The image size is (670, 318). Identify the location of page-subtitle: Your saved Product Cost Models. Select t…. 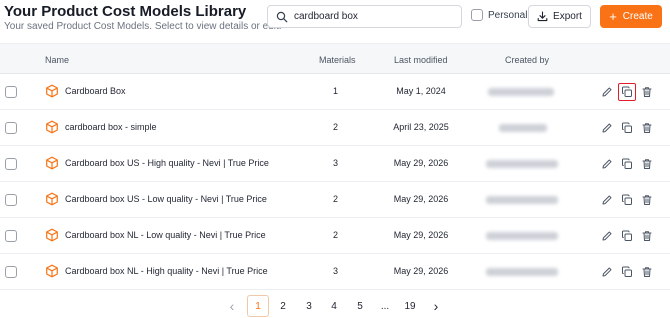
(143, 26).